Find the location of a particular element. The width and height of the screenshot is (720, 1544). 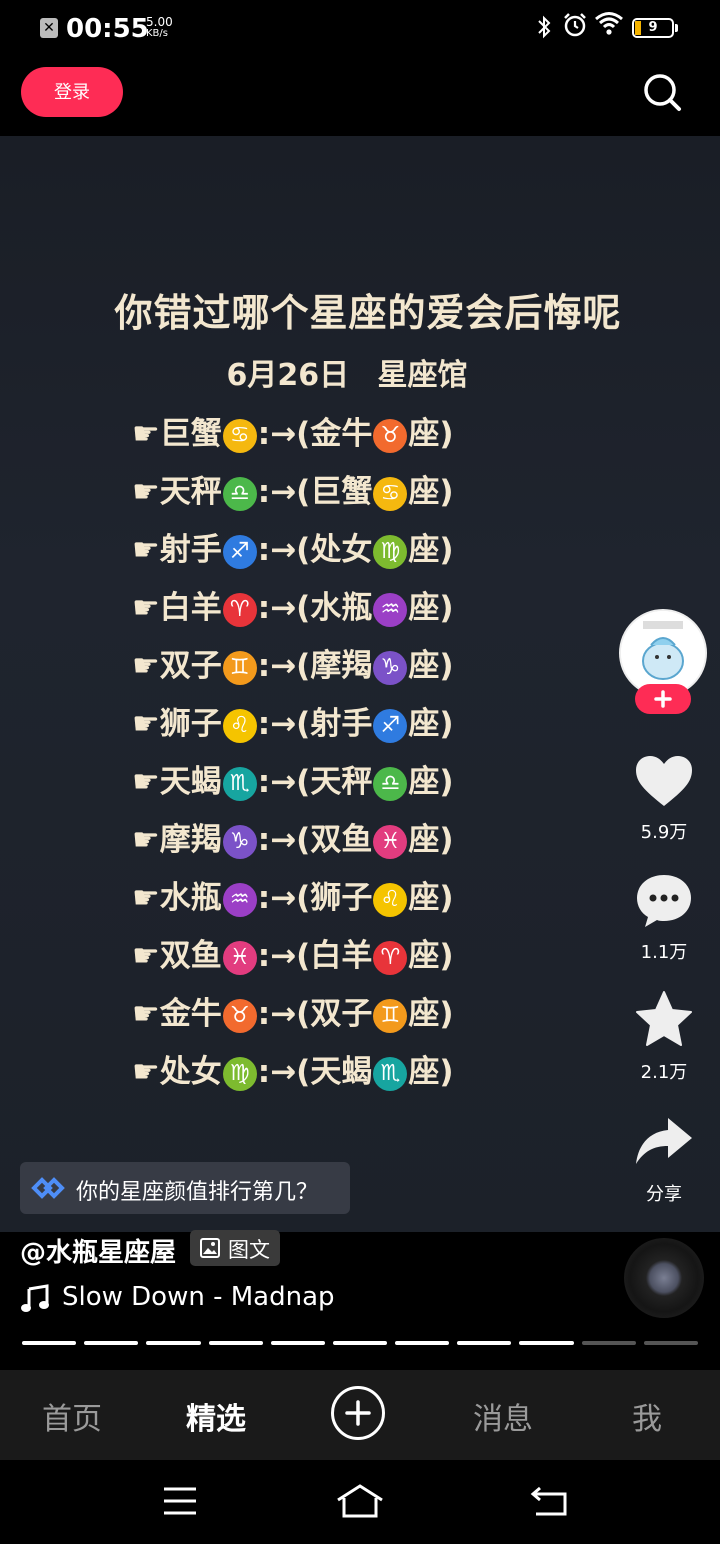

create-post-button is located at coordinates (358, 1413).